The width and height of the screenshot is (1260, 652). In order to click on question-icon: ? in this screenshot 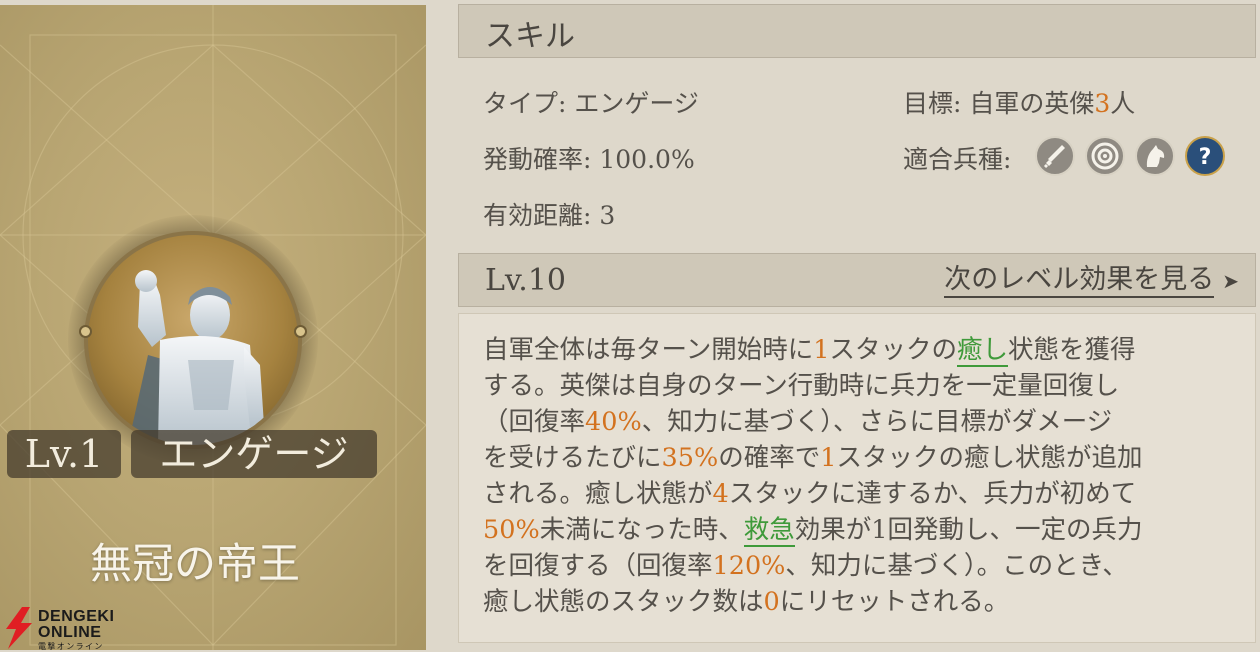, I will do `click(1205, 156)`.